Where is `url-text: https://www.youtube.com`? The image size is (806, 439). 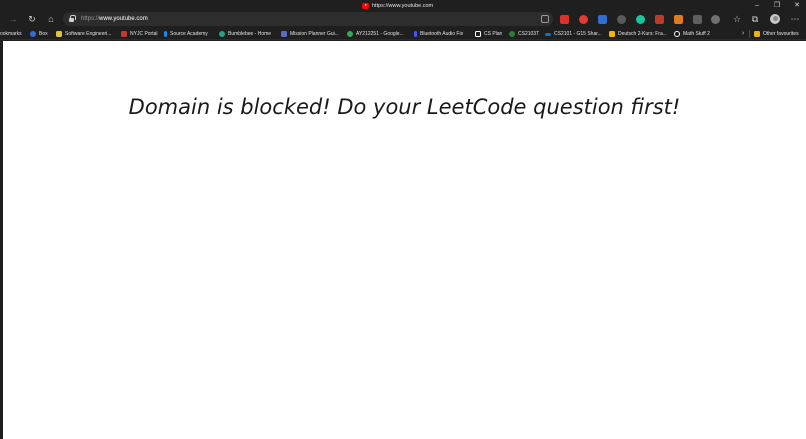 url-text: https://www.youtube.com is located at coordinates (114, 19).